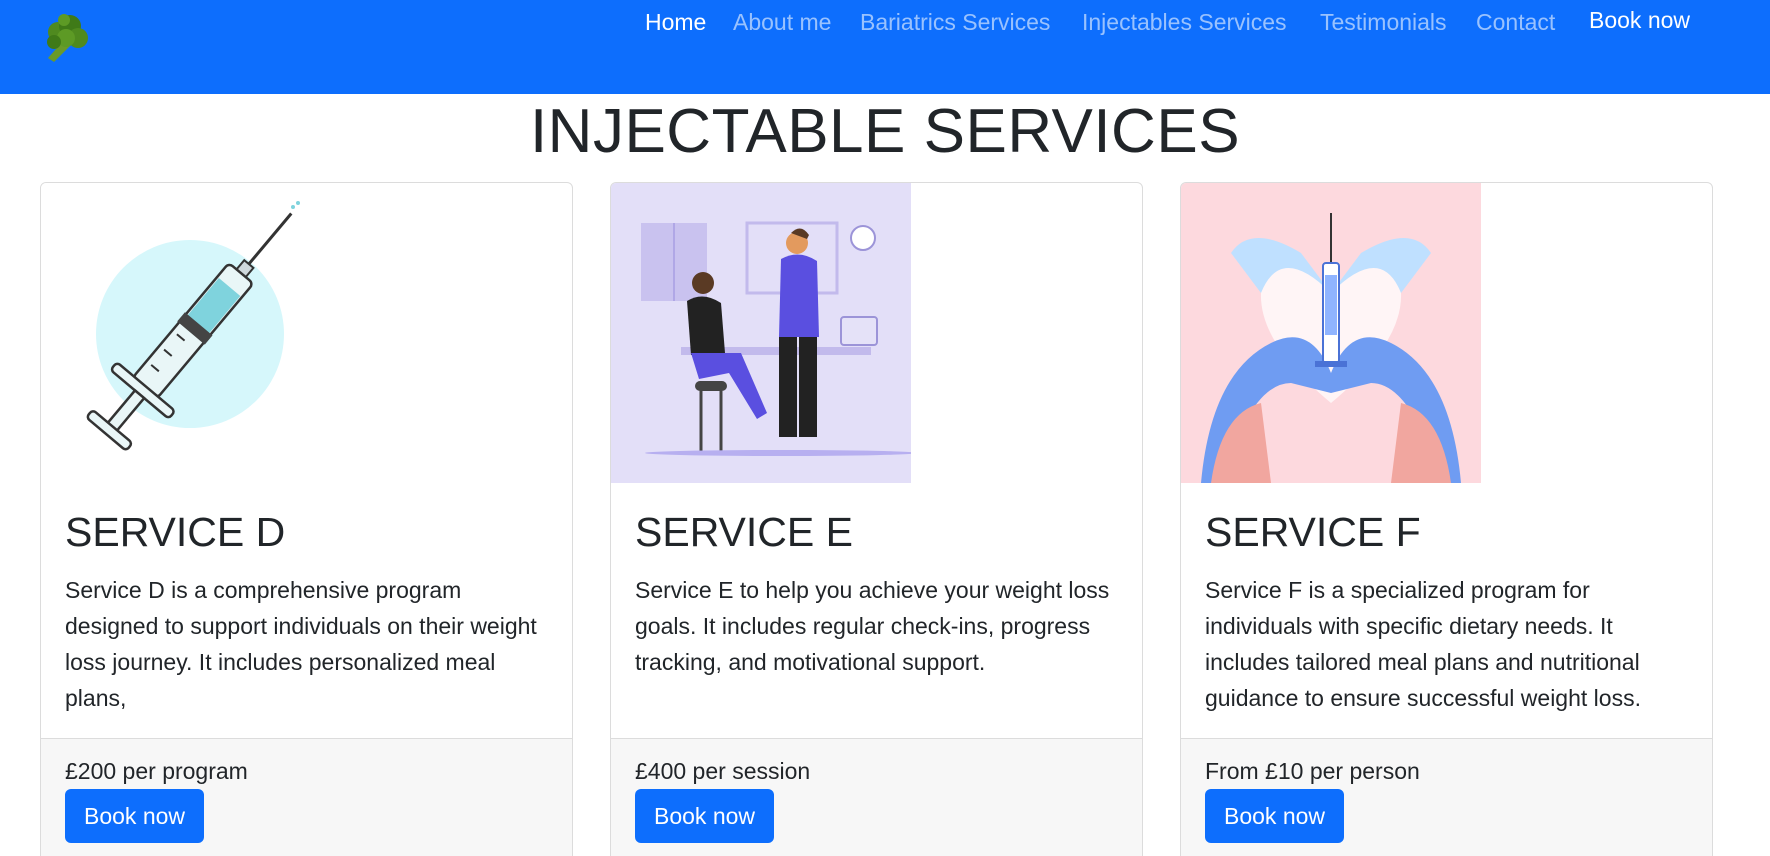  What do you see at coordinates (175, 532) in the screenshot?
I see `card-title: SERVICE D` at bounding box center [175, 532].